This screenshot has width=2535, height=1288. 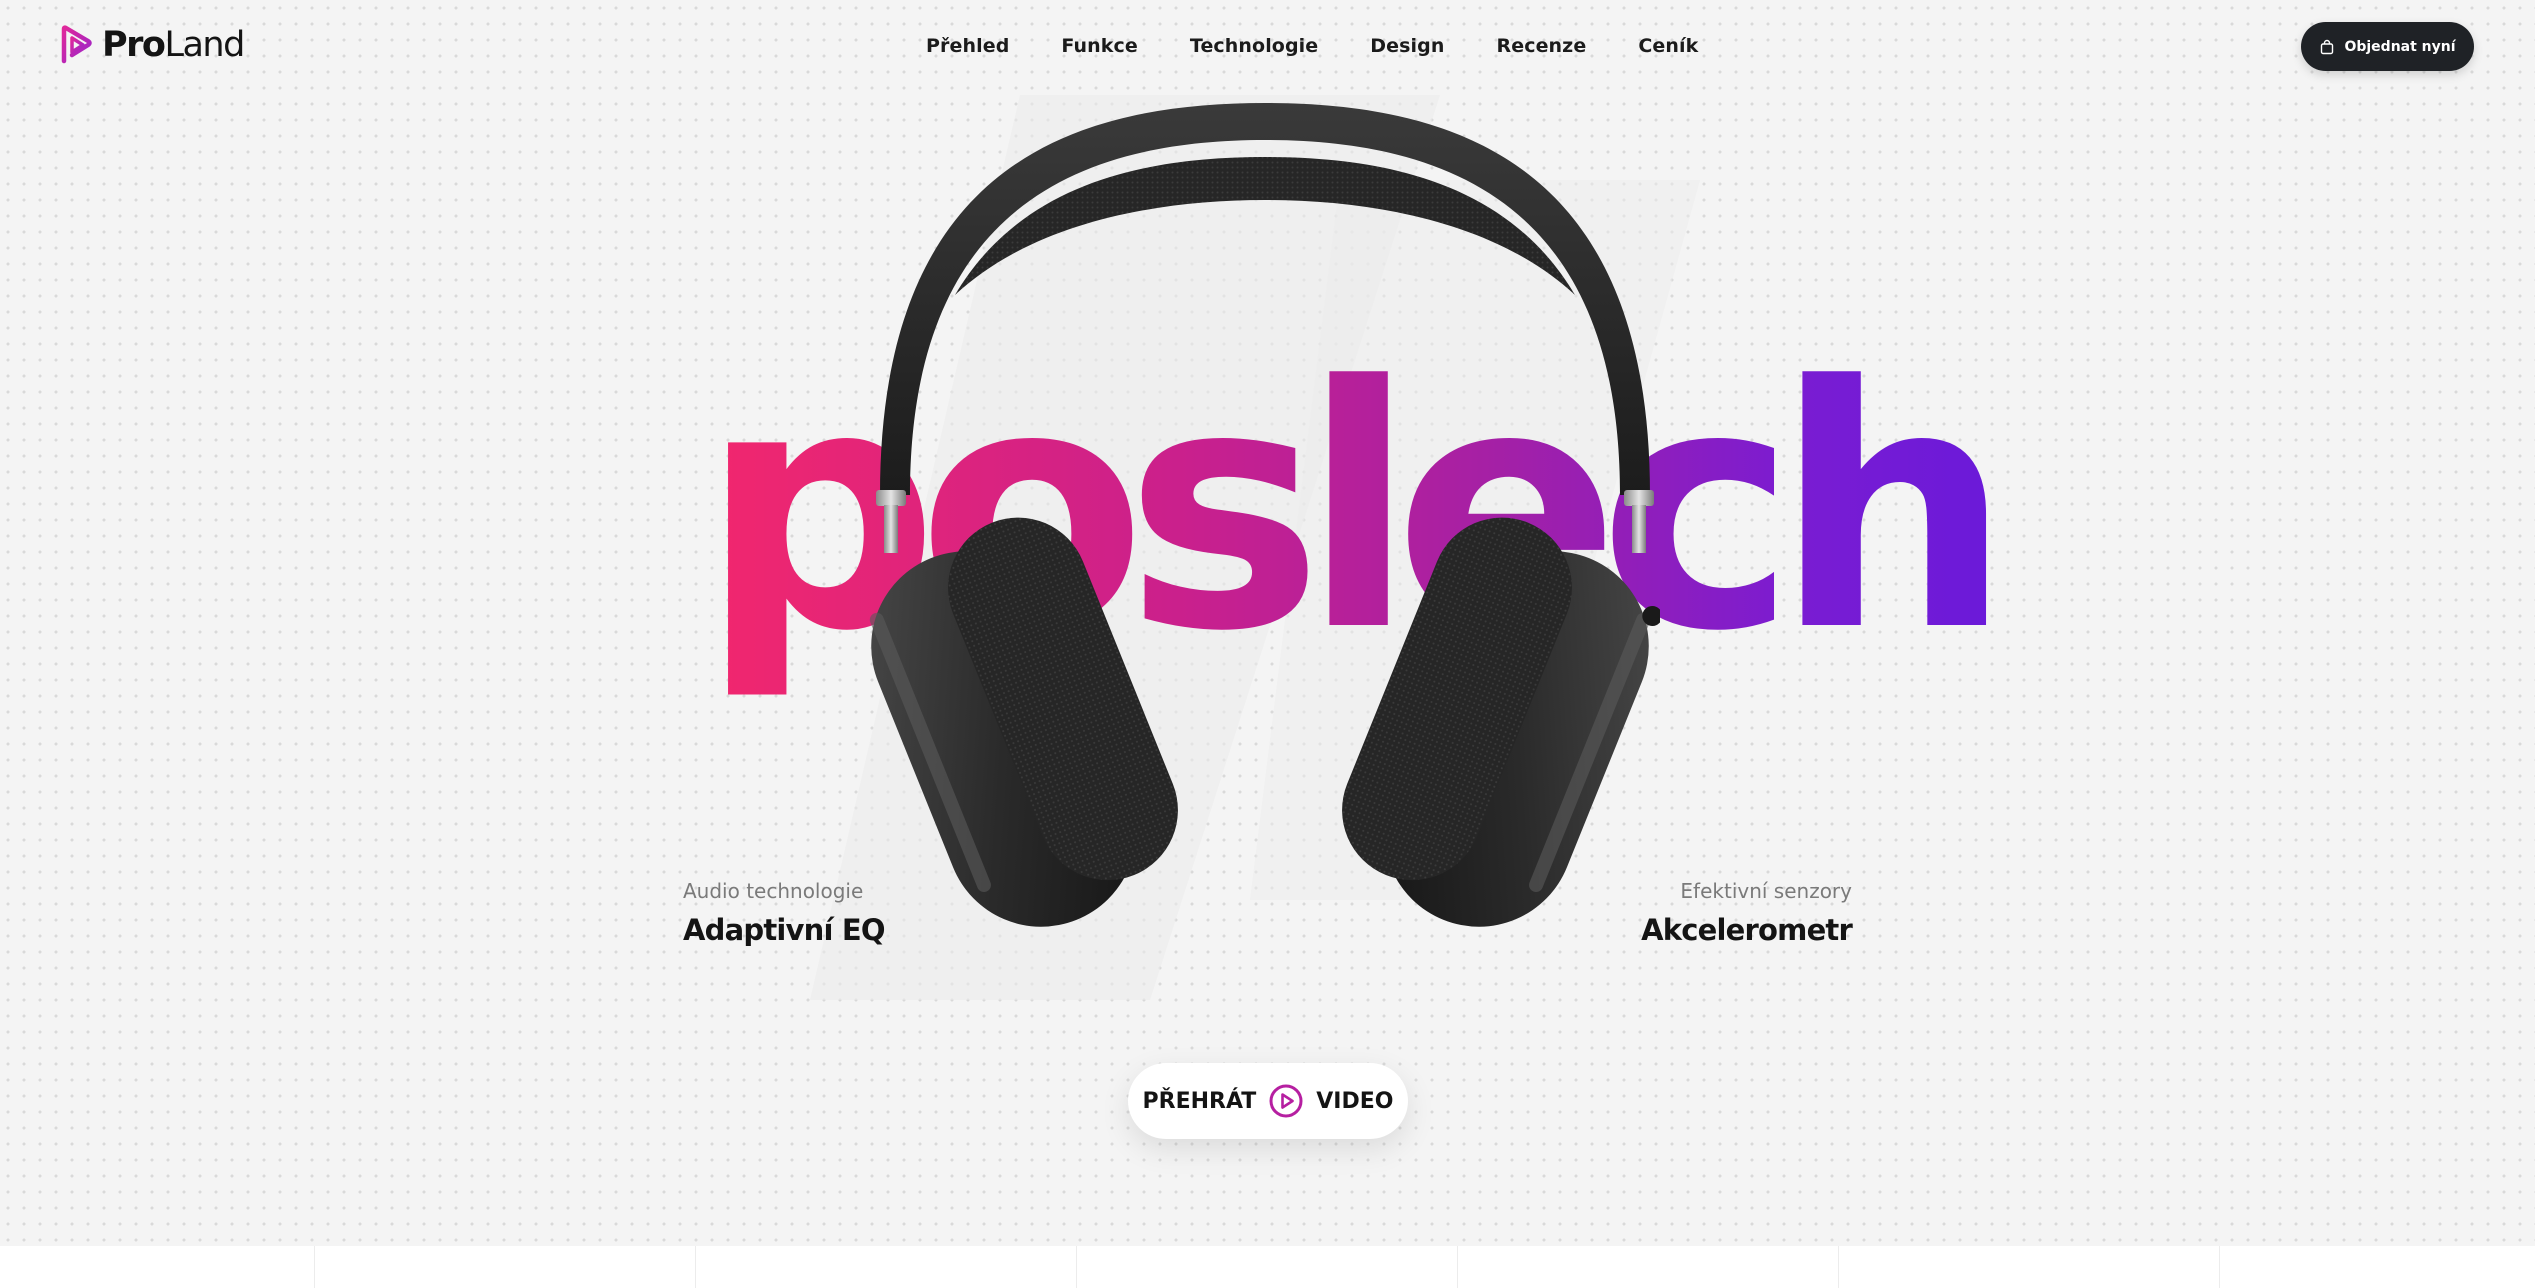 I want to click on play-video-button: PŘEHRÁT VIDEO, so click(x=1268, y=1101).